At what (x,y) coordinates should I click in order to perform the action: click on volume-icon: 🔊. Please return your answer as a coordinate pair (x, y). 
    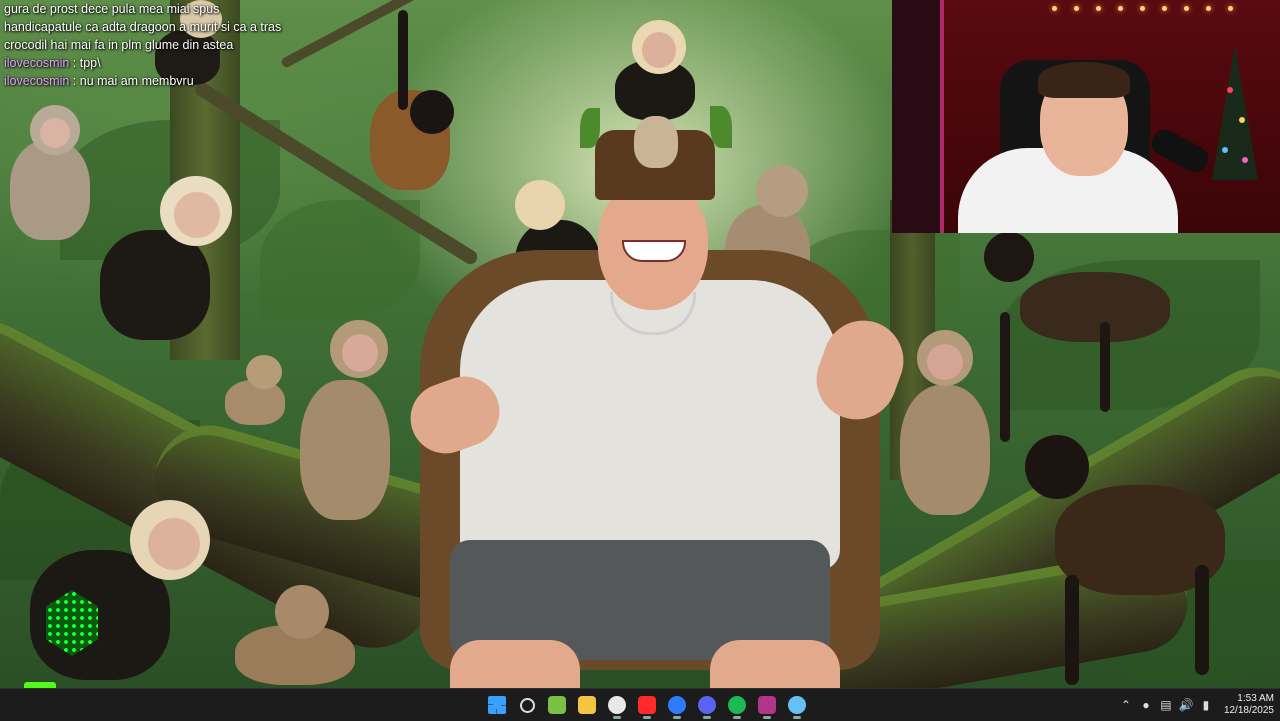
    Looking at the image, I should click on (1186, 705).